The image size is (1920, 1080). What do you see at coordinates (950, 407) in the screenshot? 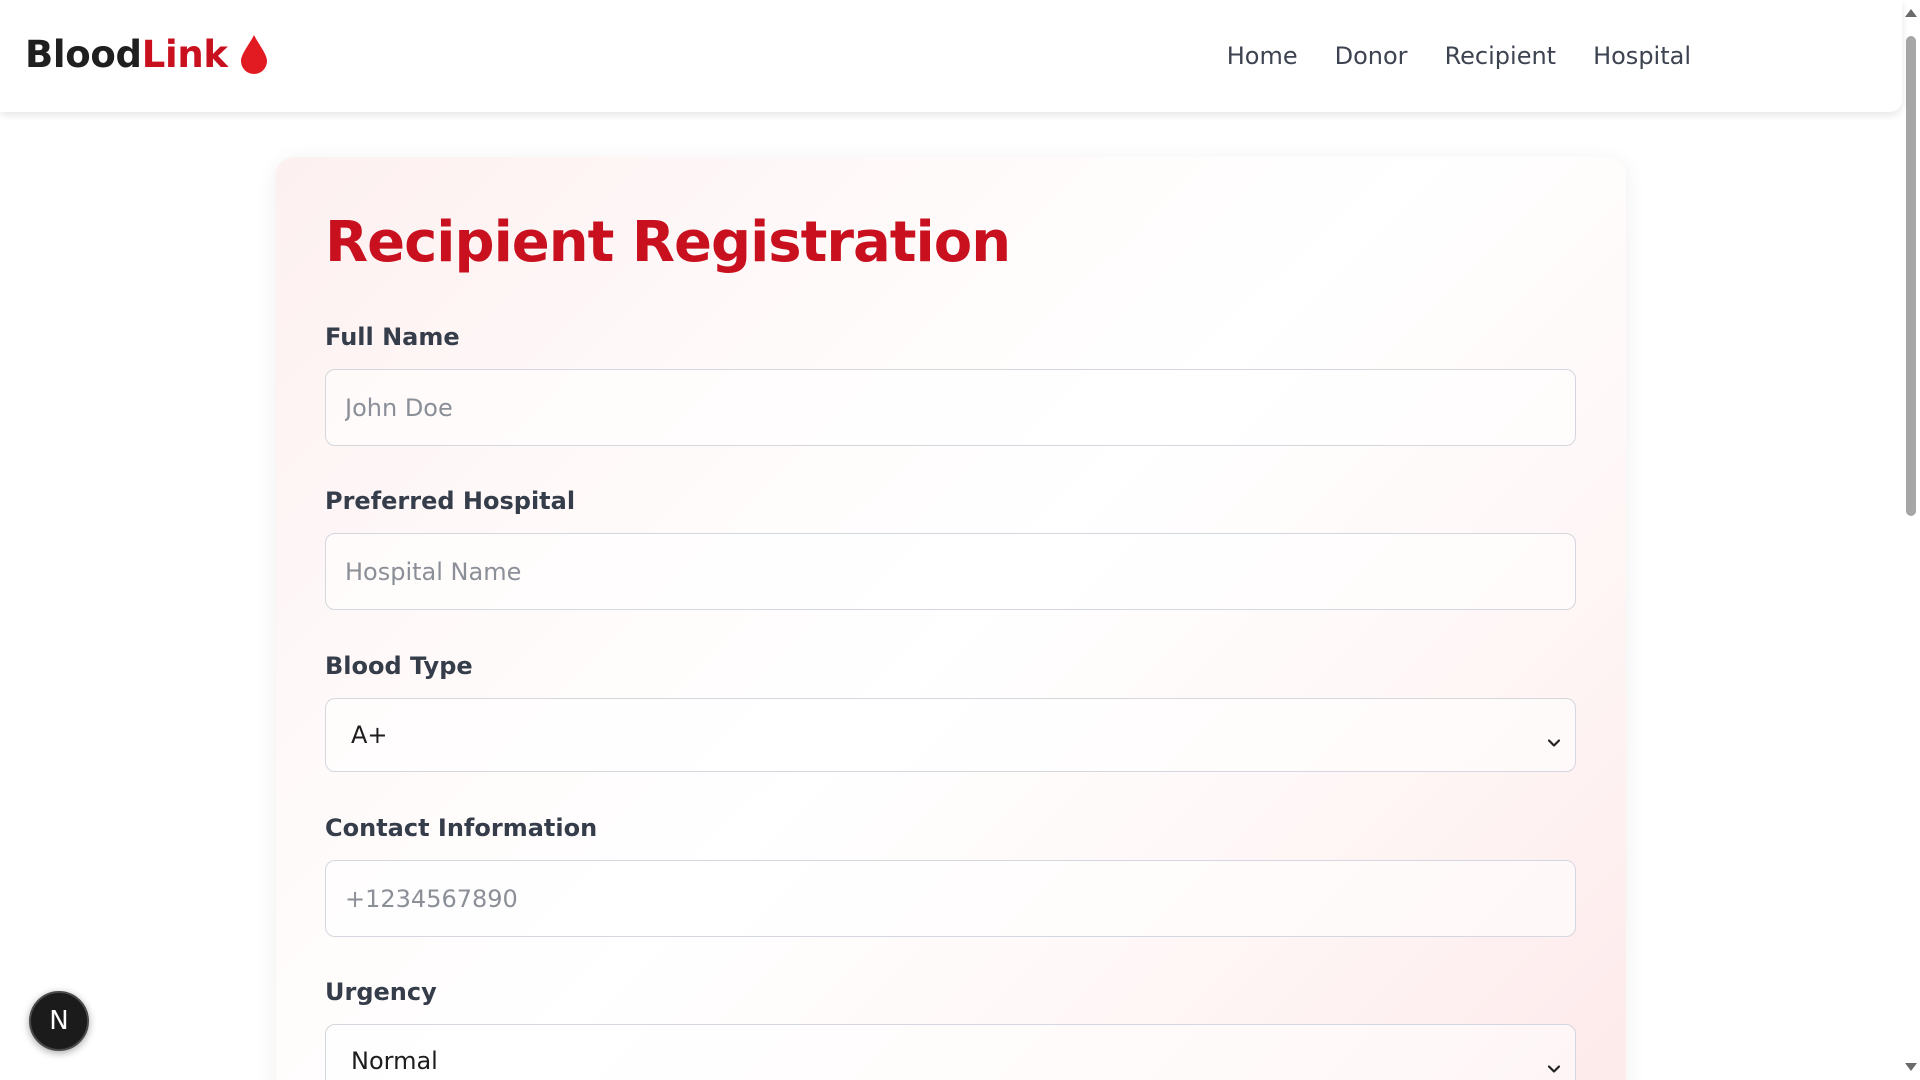
I see `full-name-input` at bounding box center [950, 407].